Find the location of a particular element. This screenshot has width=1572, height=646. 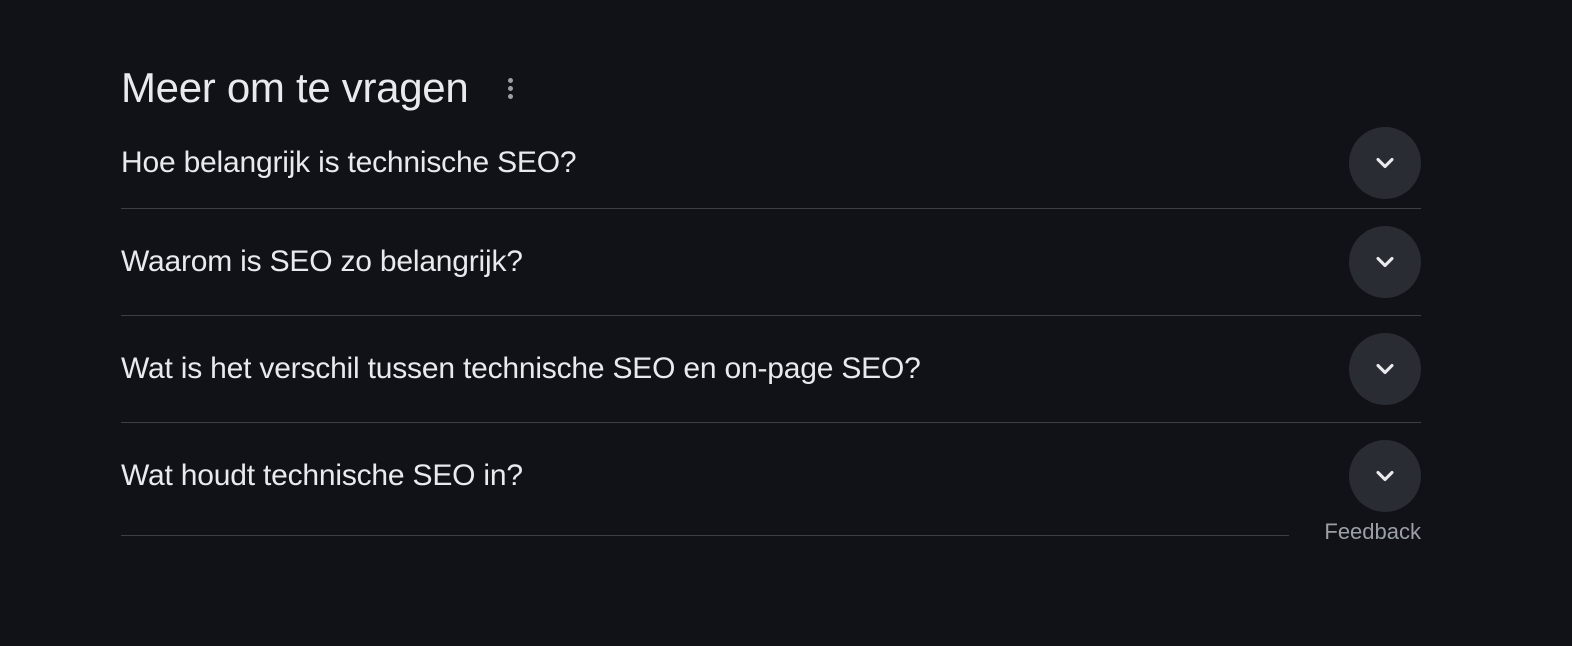

section-footer: Feedback is located at coordinates (771, 510).